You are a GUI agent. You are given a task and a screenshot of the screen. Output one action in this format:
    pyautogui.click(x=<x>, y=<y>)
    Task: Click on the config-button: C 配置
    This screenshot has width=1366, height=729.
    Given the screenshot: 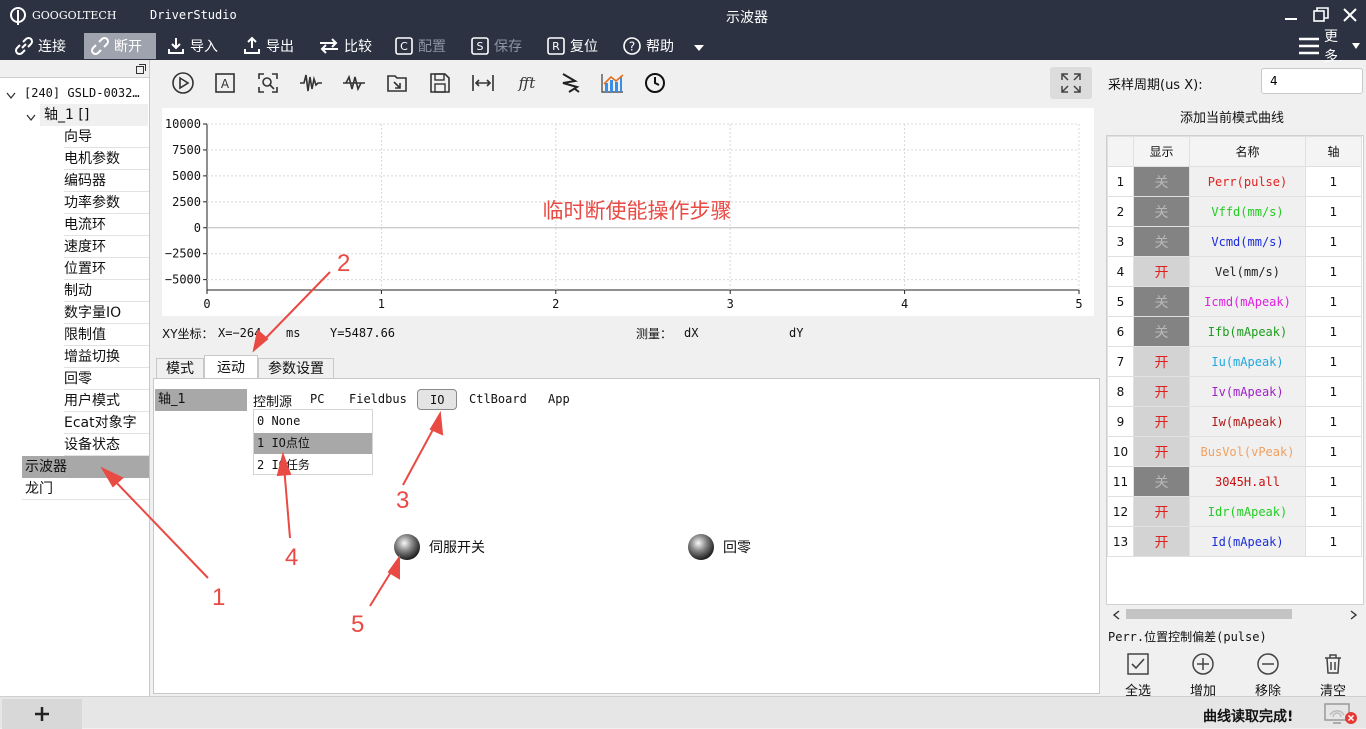 What is the action you would take?
    pyautogui.click(x=420, y=46)
    